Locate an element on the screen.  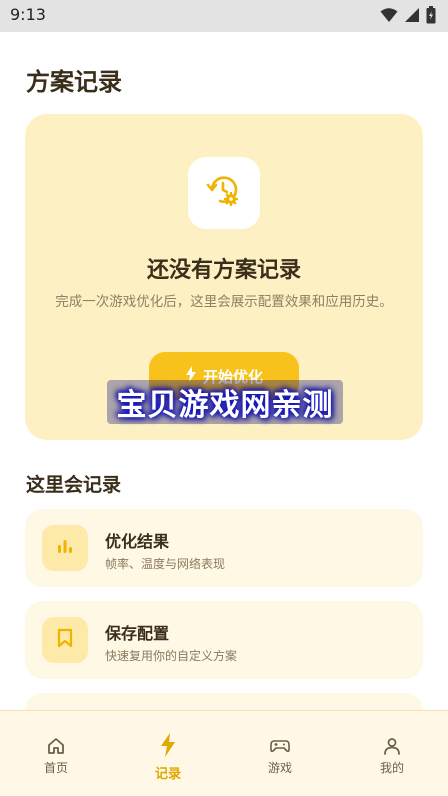
nav-item-records: 记录 is located at coordinates (168, 753).